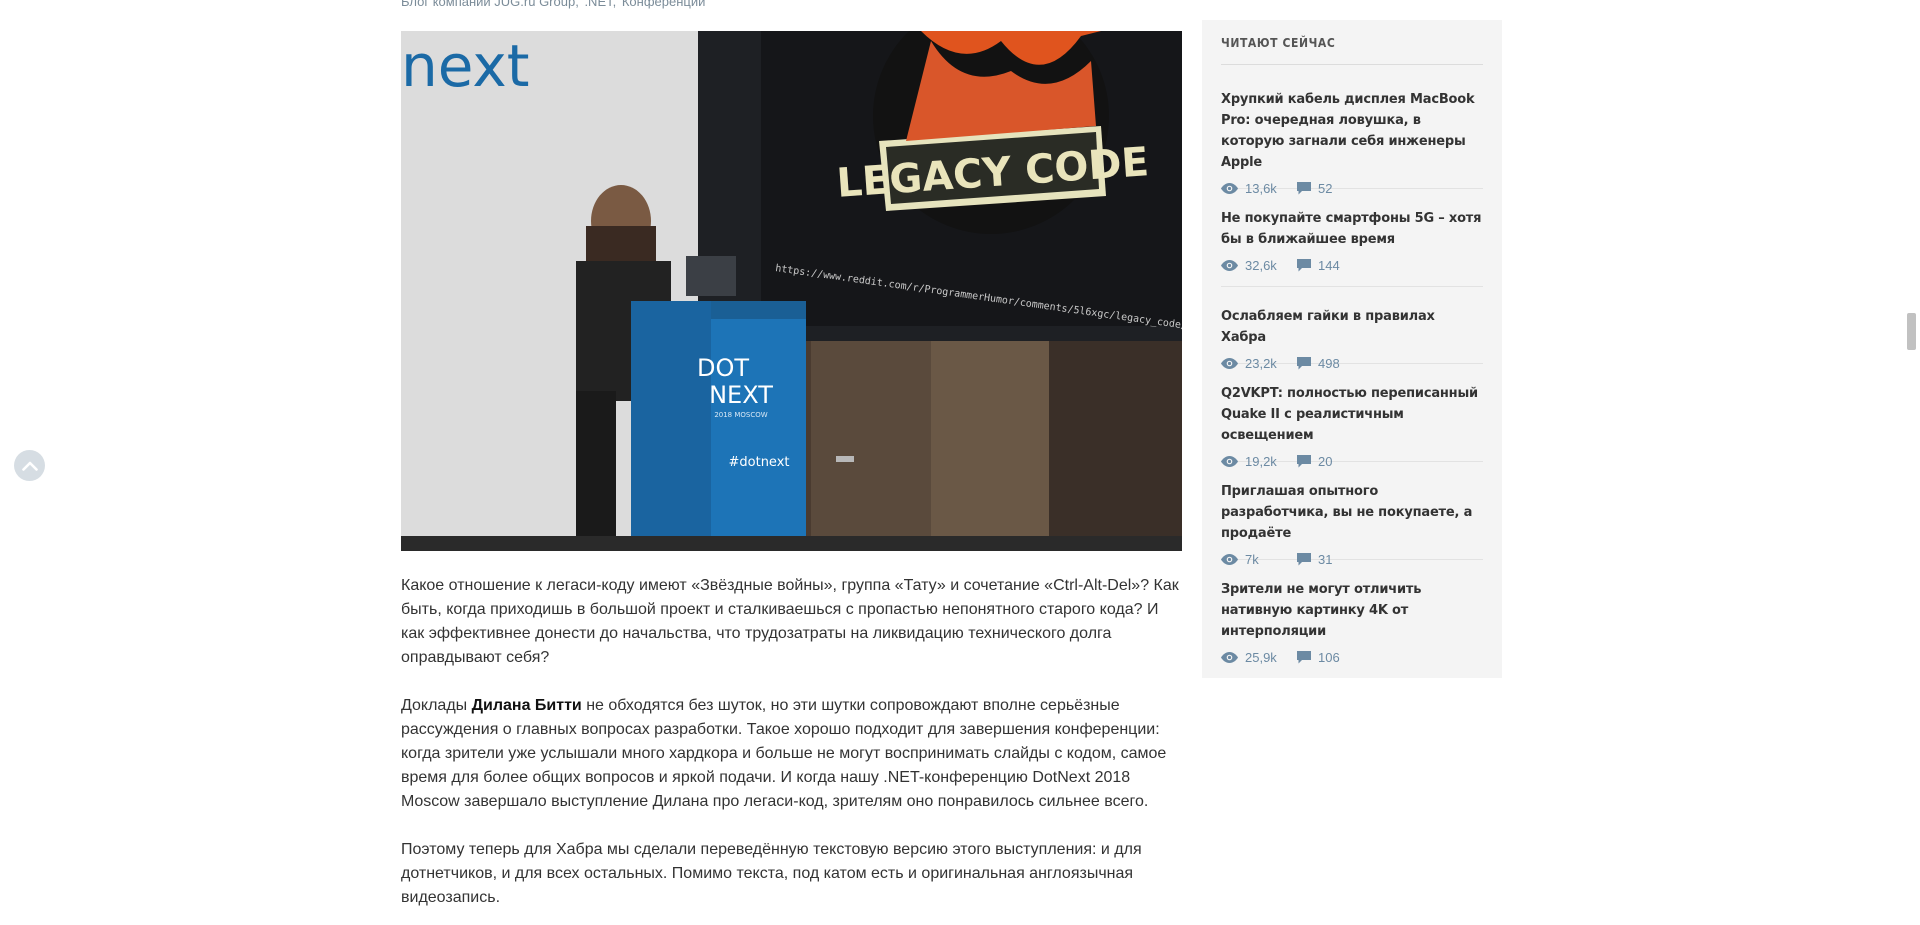 Image resolution: width=1920 pixels, height=925 pixels. Describe the element at coordinates (1249, 188) in the screenshot. I see `views-count: 13,6k` at that location.